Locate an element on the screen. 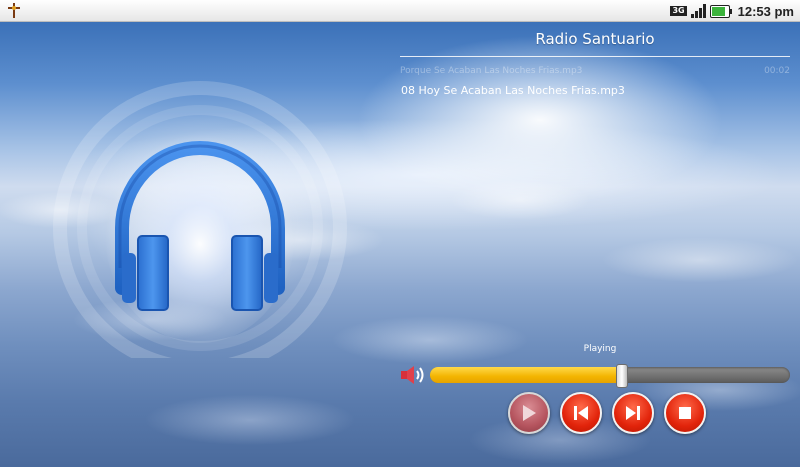  seek-thumb is located at coordinates (621, 376).